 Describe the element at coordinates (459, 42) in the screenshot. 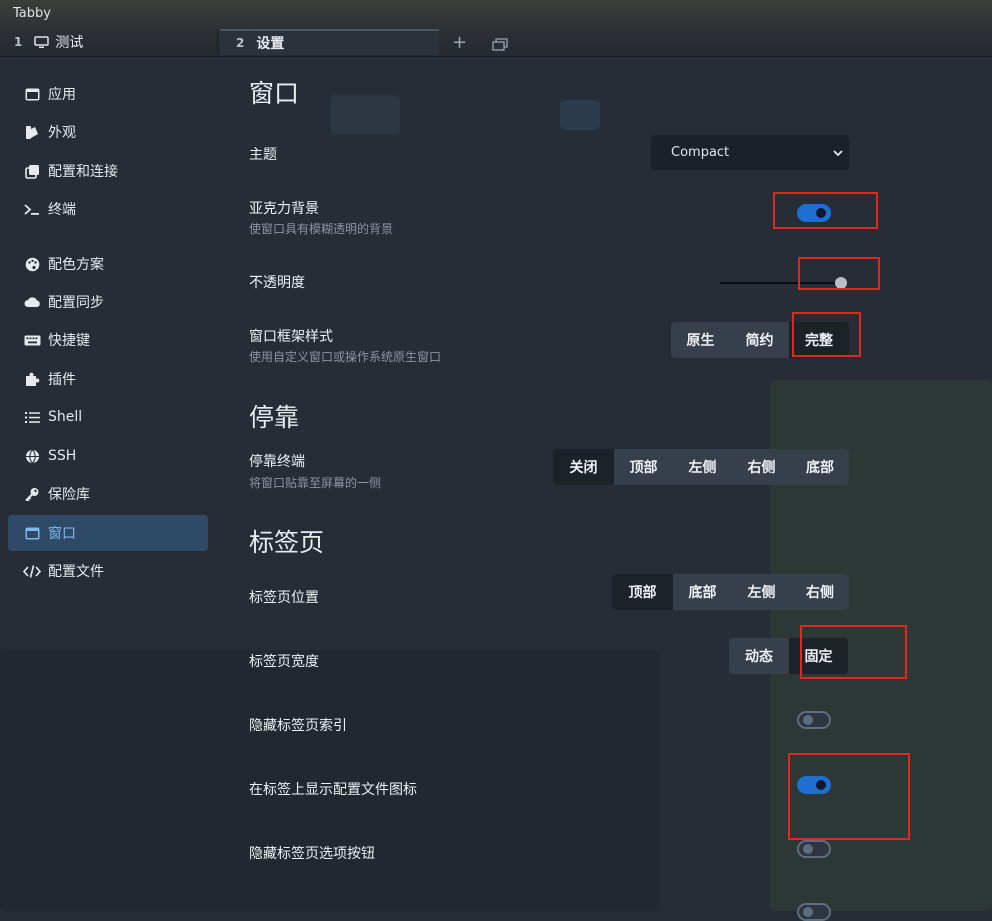

I see `add-tab-button: +` at that location.